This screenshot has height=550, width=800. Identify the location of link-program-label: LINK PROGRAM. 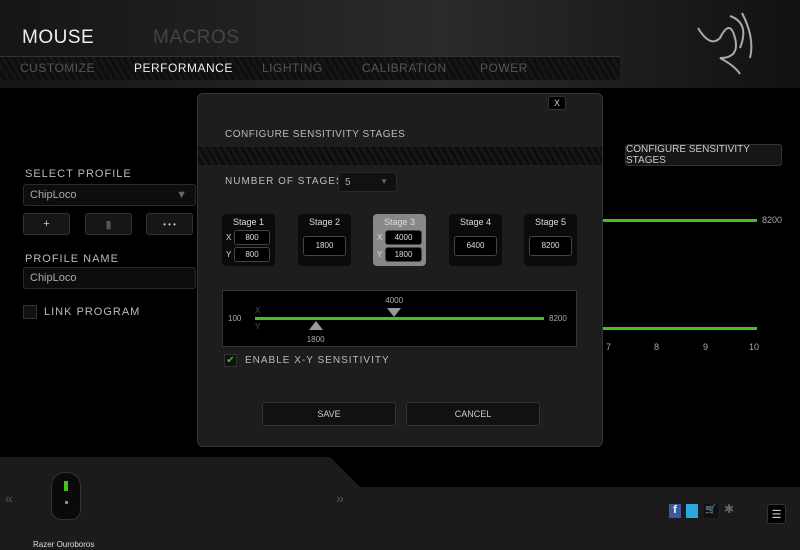
(92, 312).